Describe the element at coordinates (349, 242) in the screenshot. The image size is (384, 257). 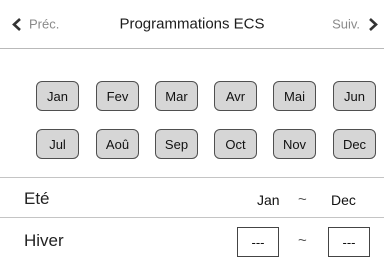
I see `winter-end-field: ---` at that location.